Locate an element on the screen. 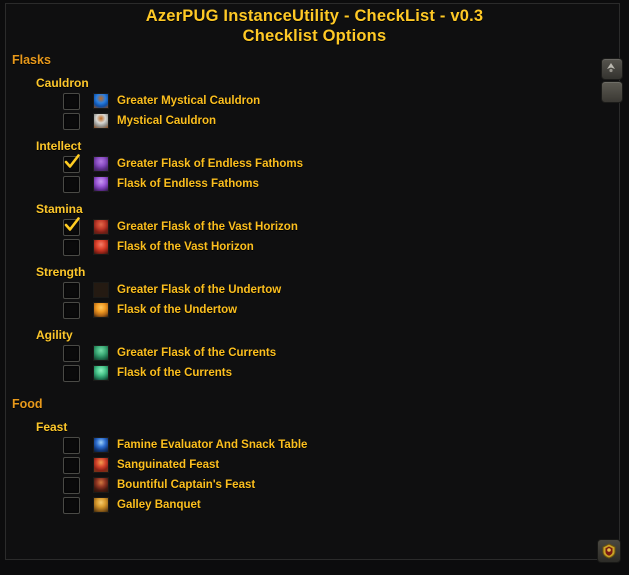  cauldron-white-icon is located at coordinates (101, 121).